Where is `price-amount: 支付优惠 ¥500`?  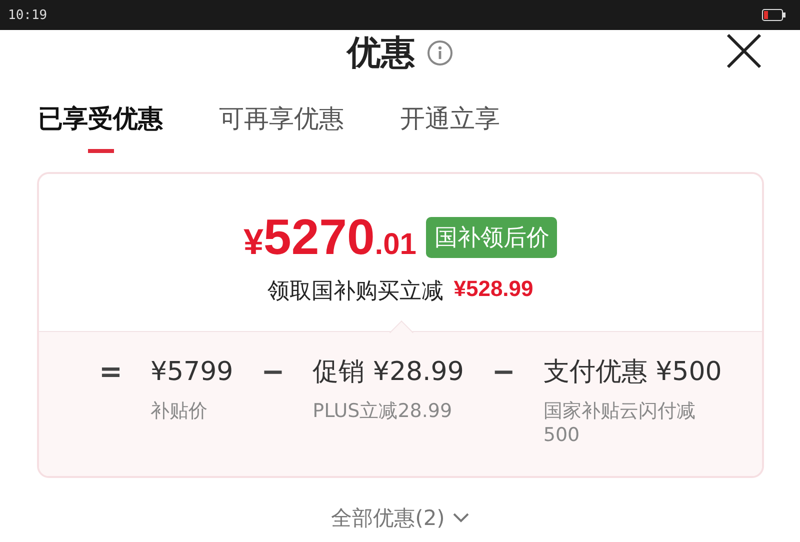 price-amount: 支付优惠 ¥500 is located at coordinates (633, 372).